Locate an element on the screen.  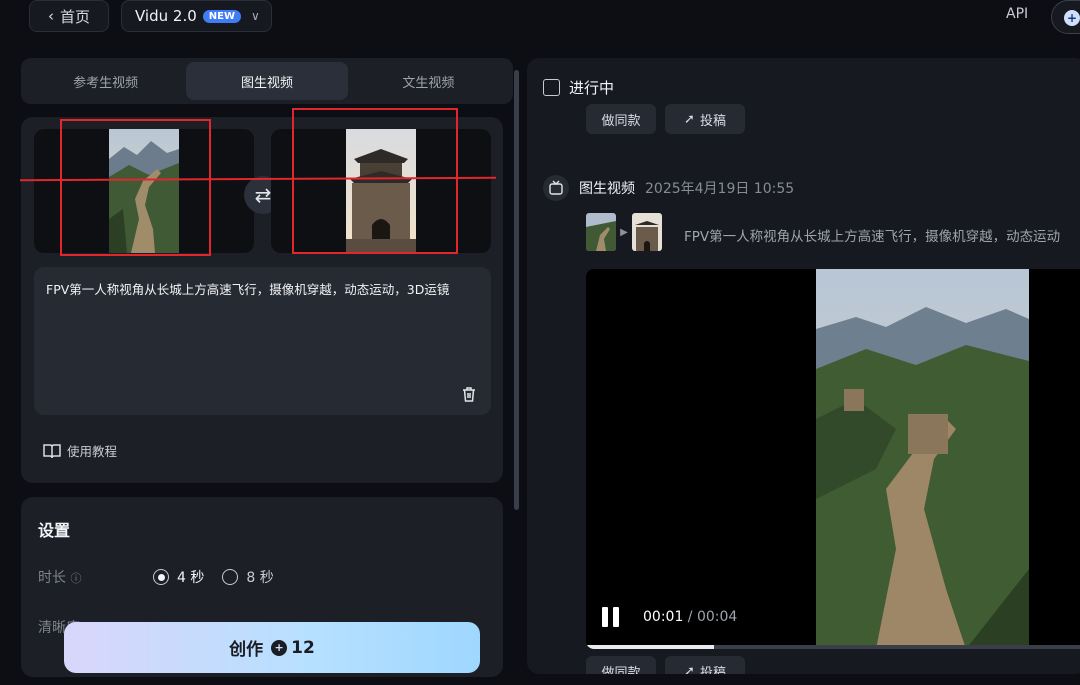
annotation-box-last-frame is located at coordinates (375, 181).